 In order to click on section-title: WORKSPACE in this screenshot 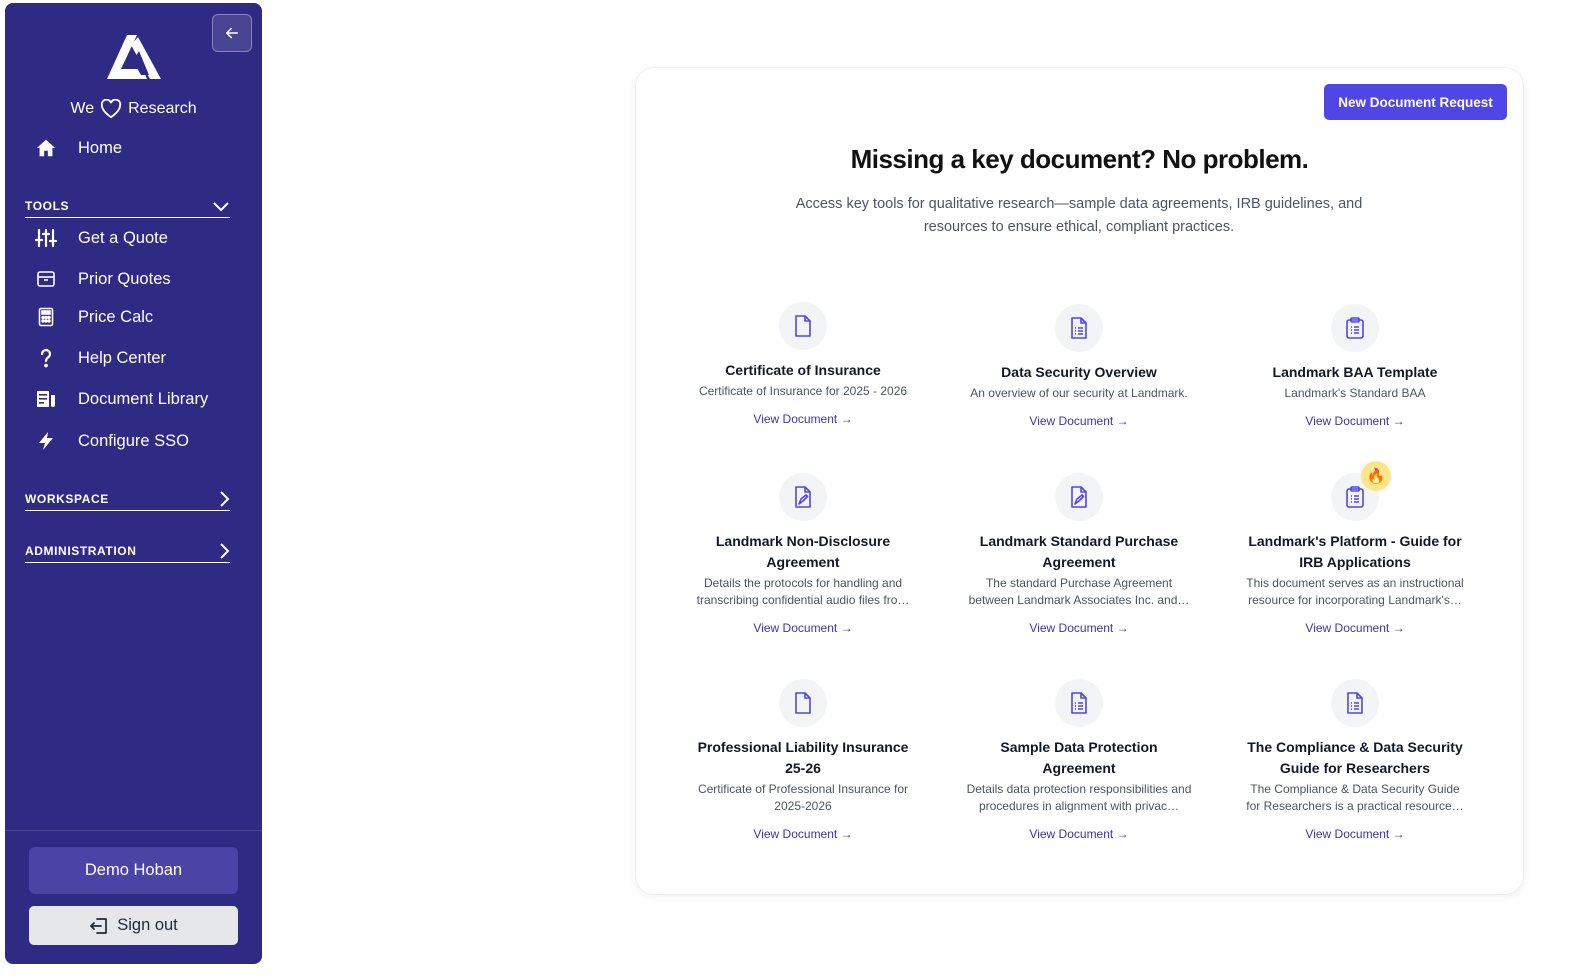, I will do `click(67, 498)`.